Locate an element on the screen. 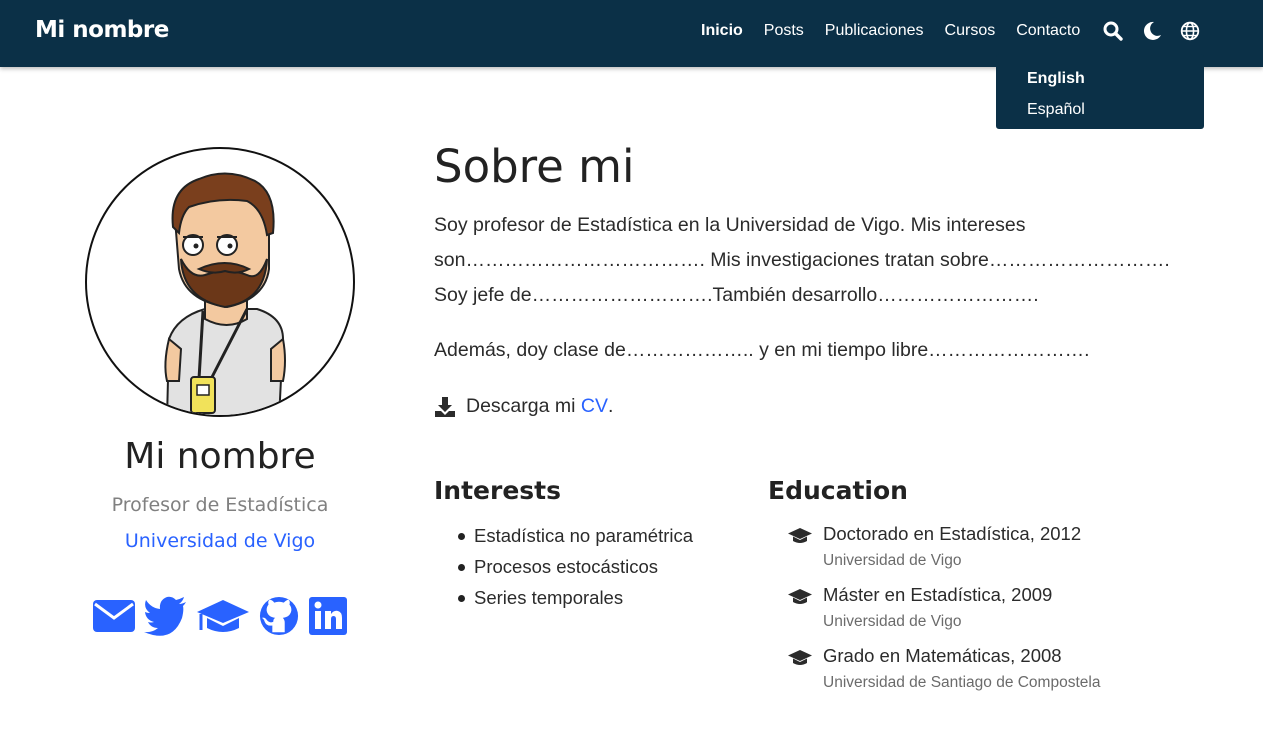  about-title: Sobre mi is located at coordinates (534, 166).